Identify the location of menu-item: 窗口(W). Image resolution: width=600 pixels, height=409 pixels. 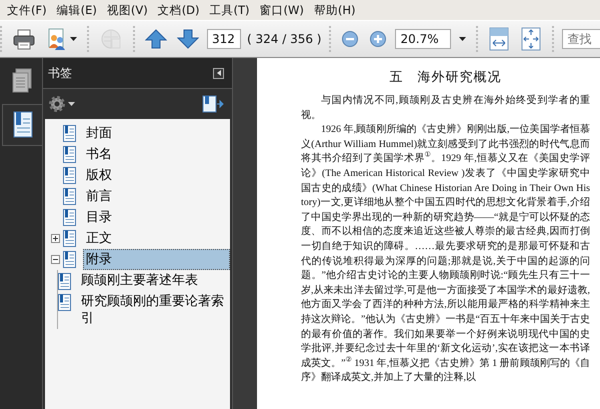
(283, 10).